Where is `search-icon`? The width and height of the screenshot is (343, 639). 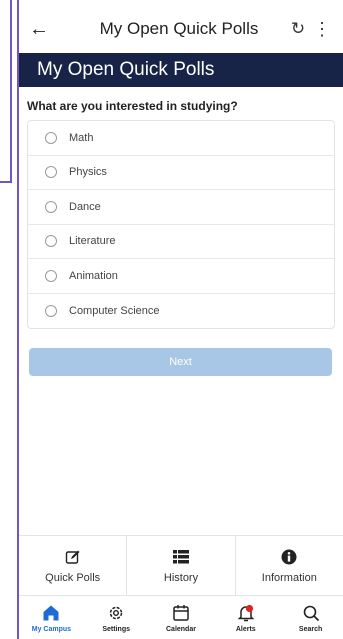
search-icon is located at coordinates (311, 613).